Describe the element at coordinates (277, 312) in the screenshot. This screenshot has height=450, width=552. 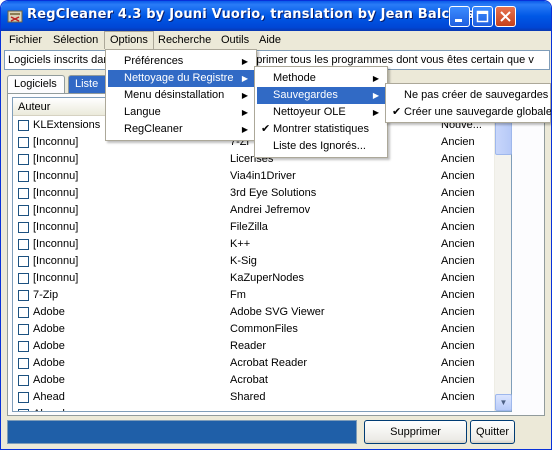
I see `cell-name: Adobe SVG Viewer` at that location.